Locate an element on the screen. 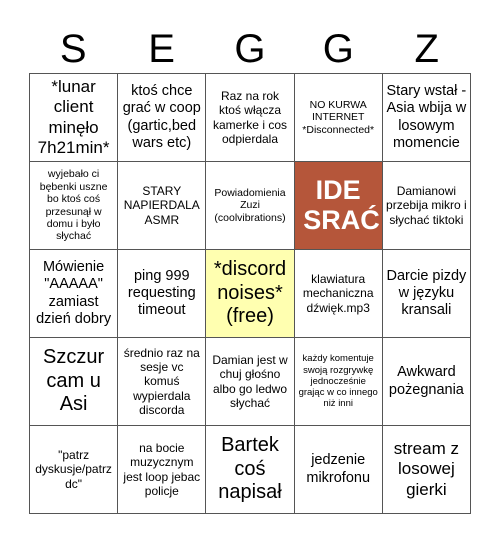 Image resolution: width=500 pixels, height=544 pixels. cell-text: Powiadomienia Zuzi (coolvibrations) is located at coordinates (250, 205).